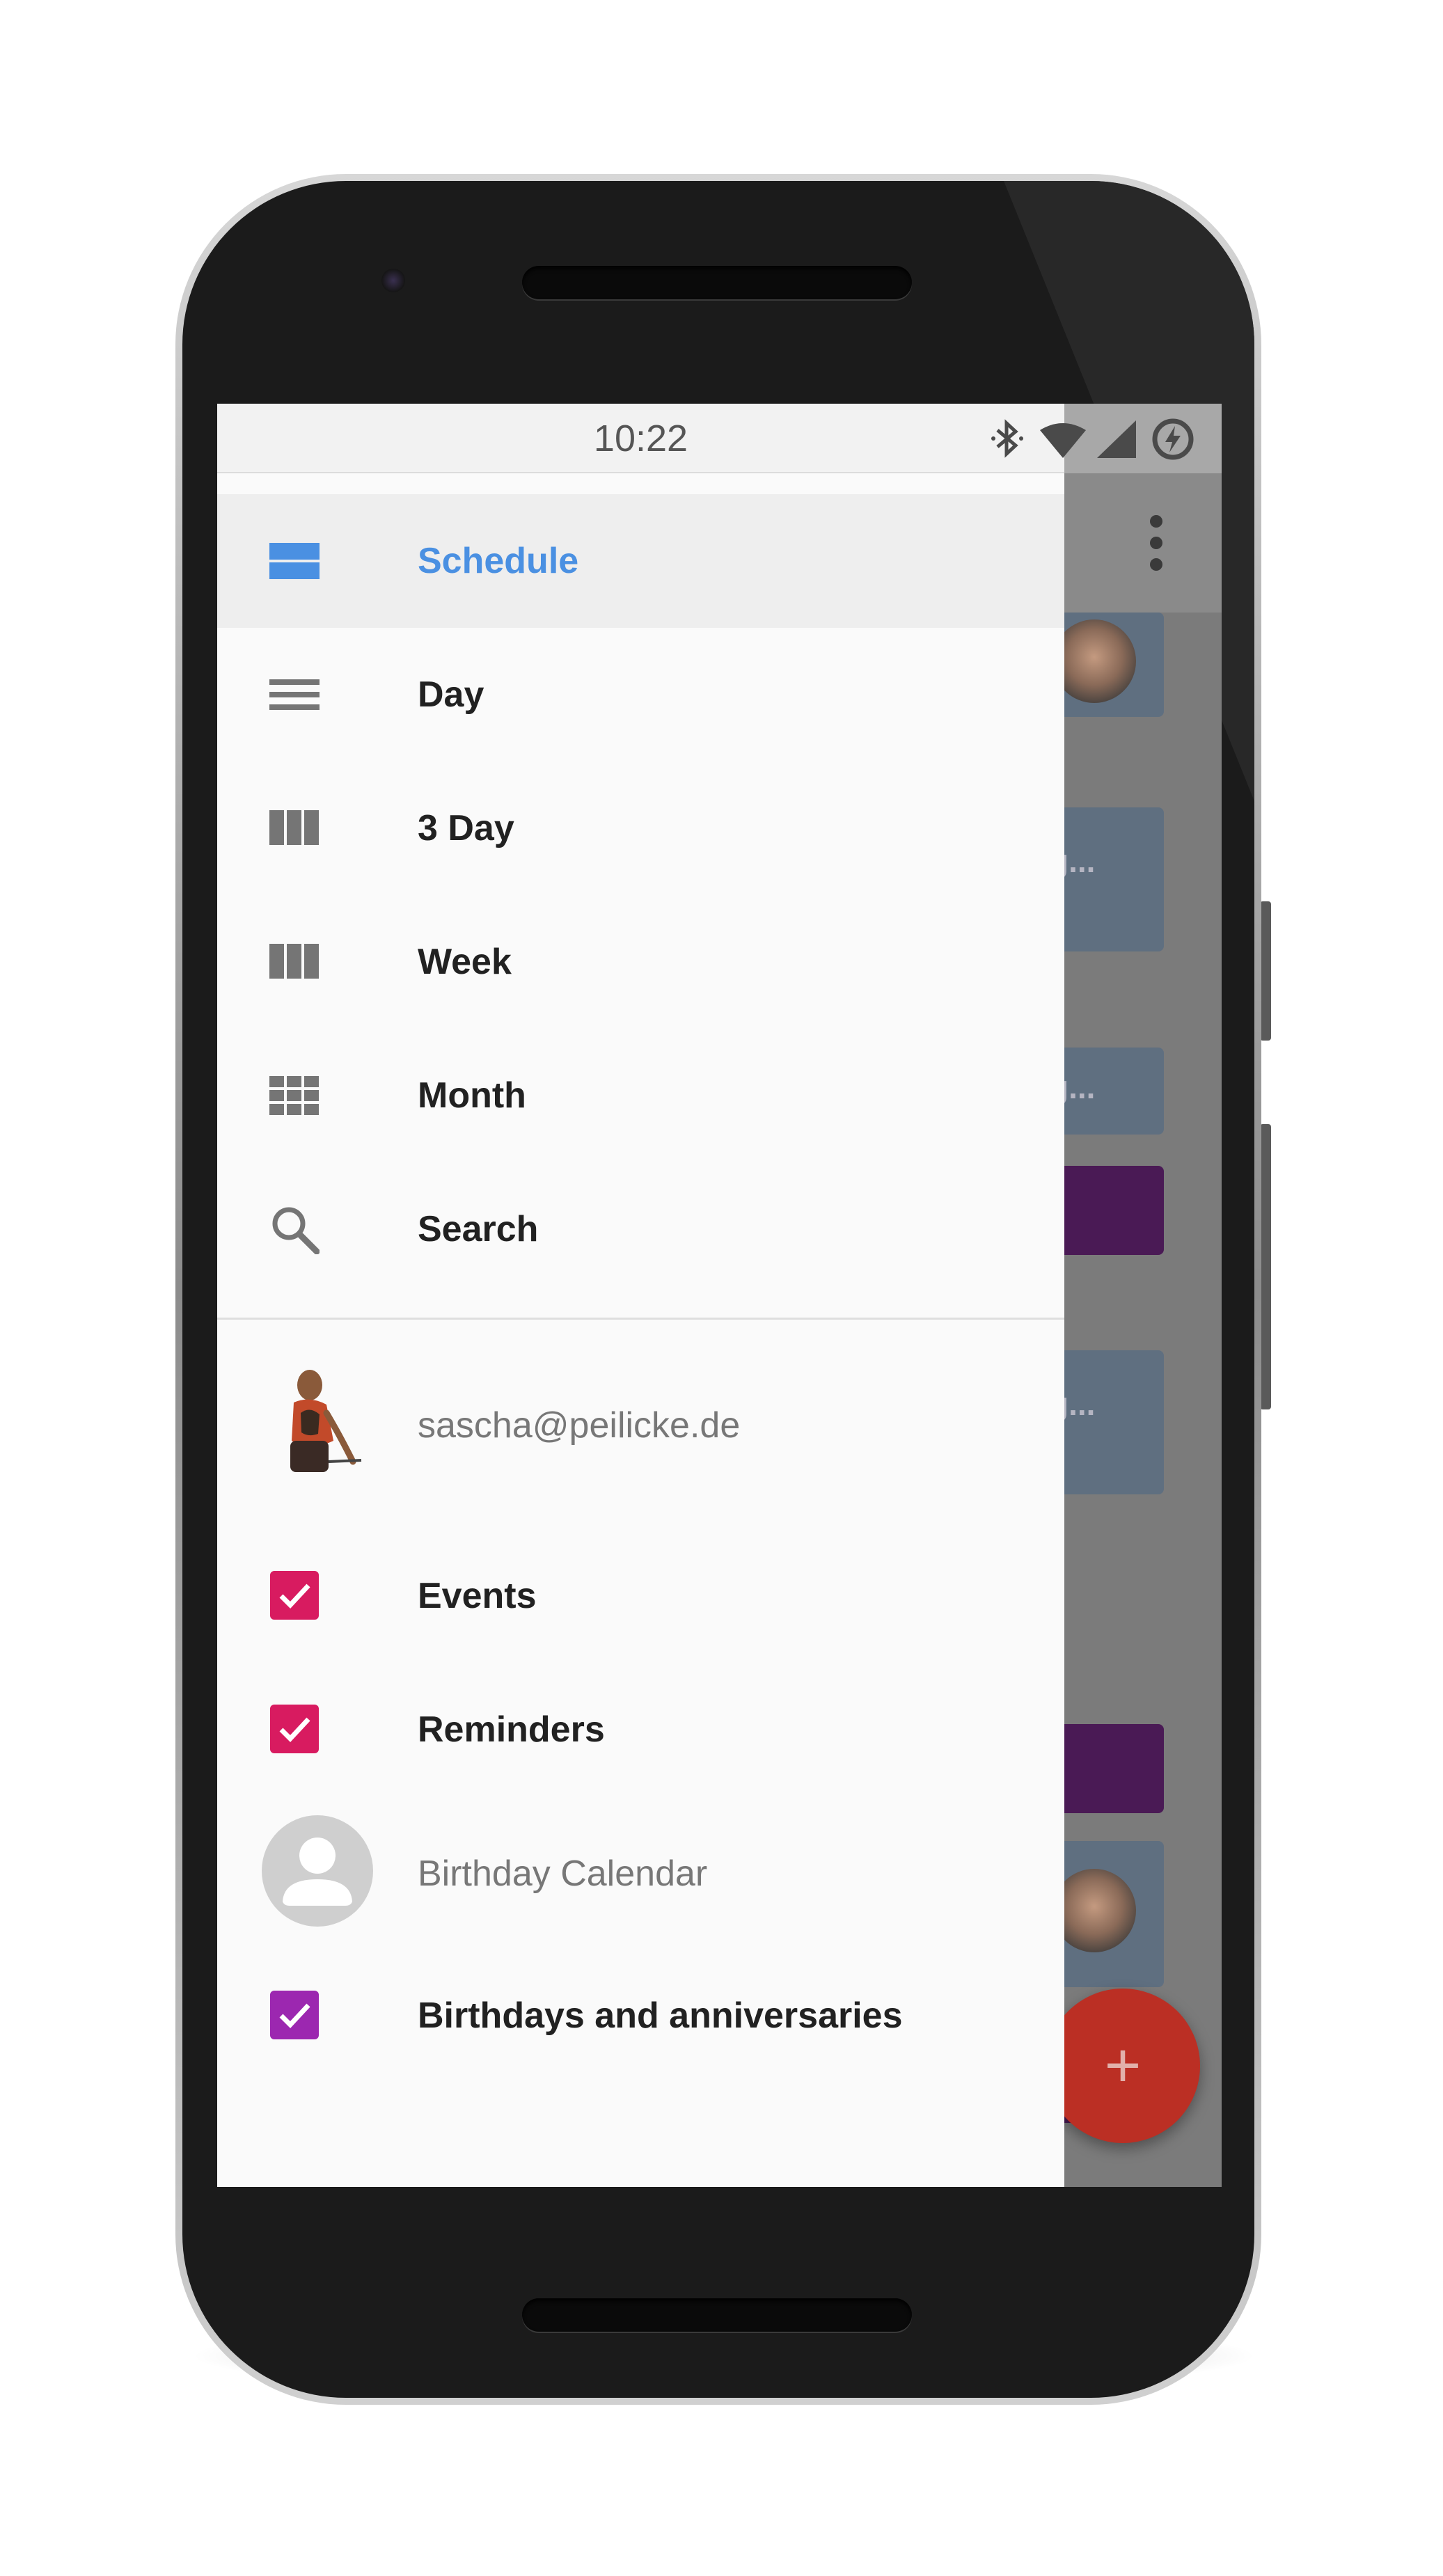  What do you see at coordinates (640, 1729) in the screenshot?
I see `calendar-item-reminders: Reminders` at bounding box center [640, 1729].